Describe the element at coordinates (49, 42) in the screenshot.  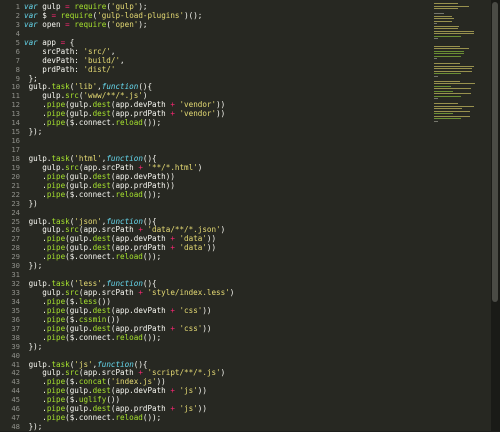
I see `code-token: app` at that location.